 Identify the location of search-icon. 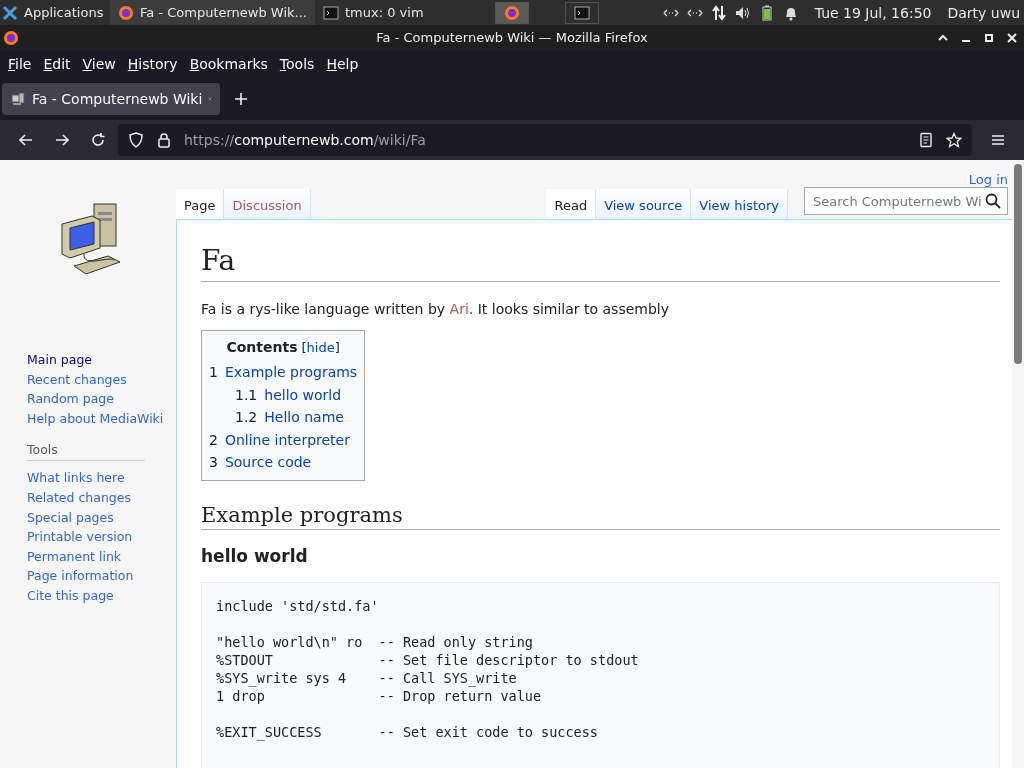
(993, 201).